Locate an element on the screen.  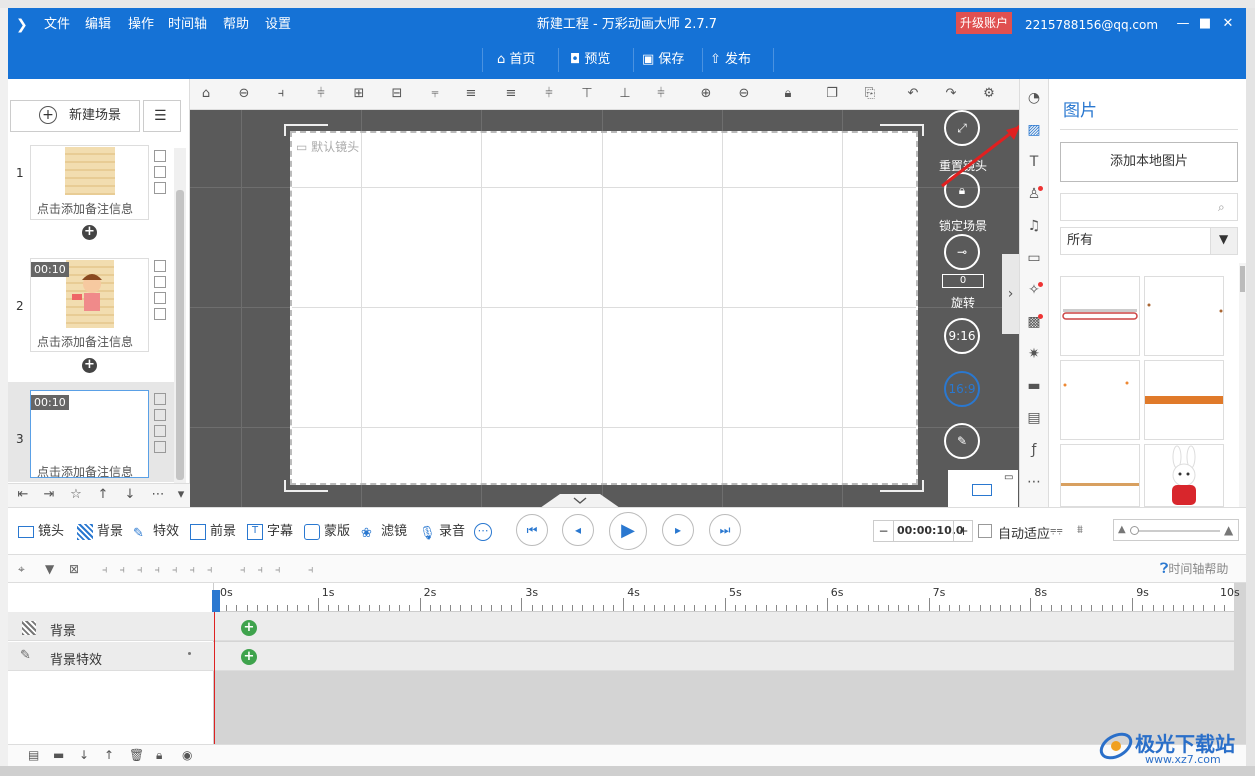
go-start-button: ⏮ is located at coordinates (532, 530).